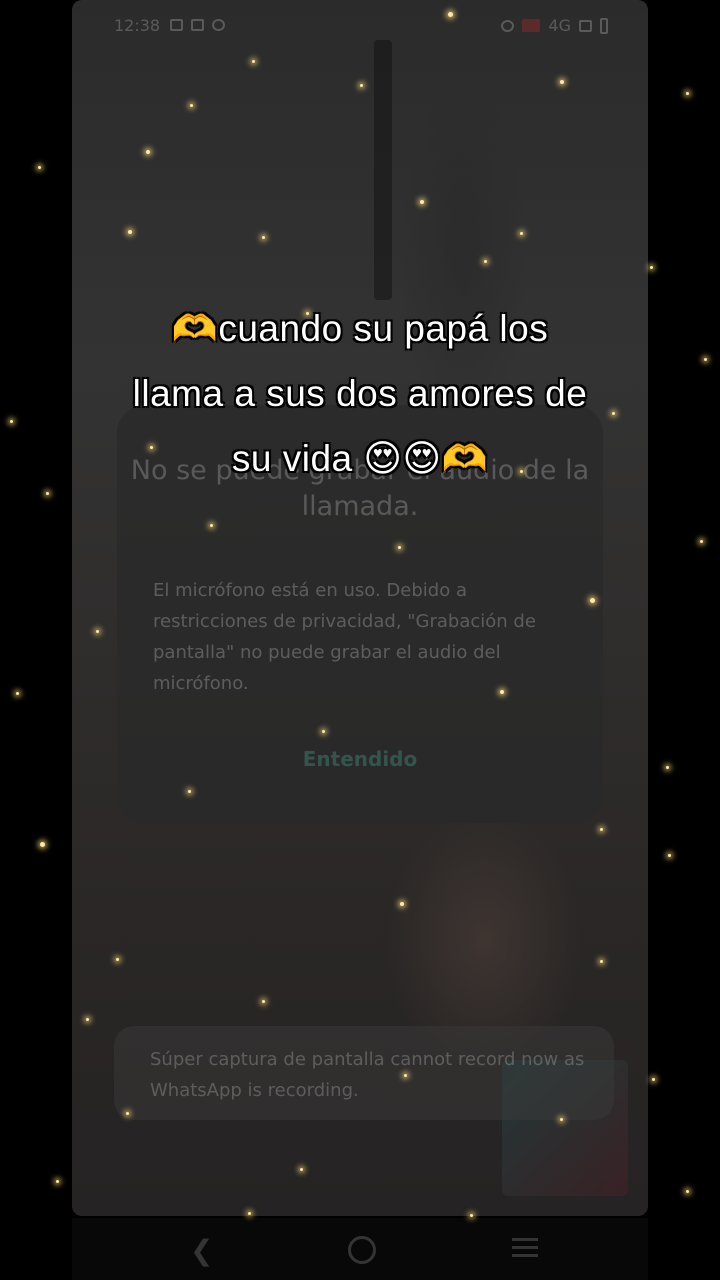  Describe the element at coordinates (585, 25) in the screenshot. I see `signal-icon` at that location.